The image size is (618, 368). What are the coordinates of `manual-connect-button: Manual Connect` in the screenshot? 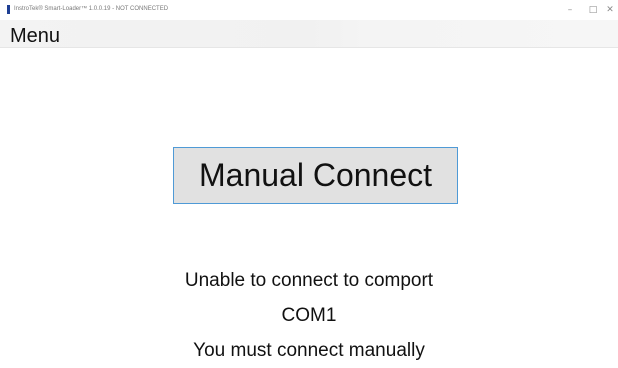 It's located at (315, 175).